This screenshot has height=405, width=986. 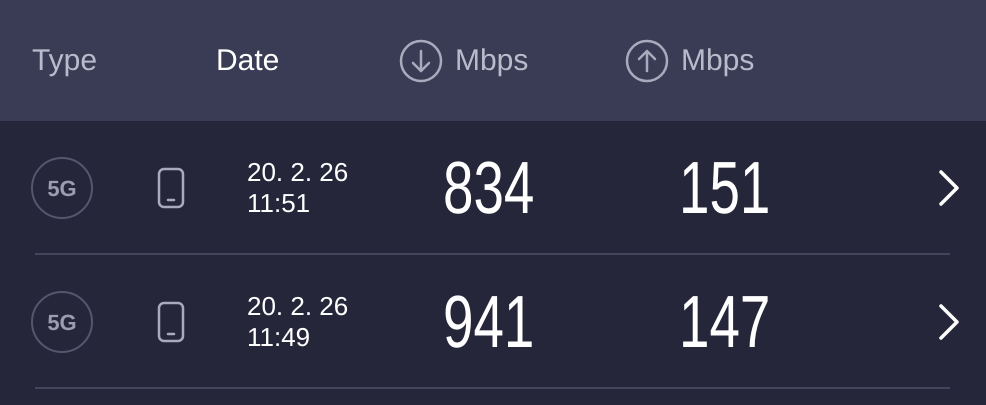 What do you see at coordinates (279, 203) in the screenshot?
I see `time-text: 11:51` at bounding box center [279, 203].